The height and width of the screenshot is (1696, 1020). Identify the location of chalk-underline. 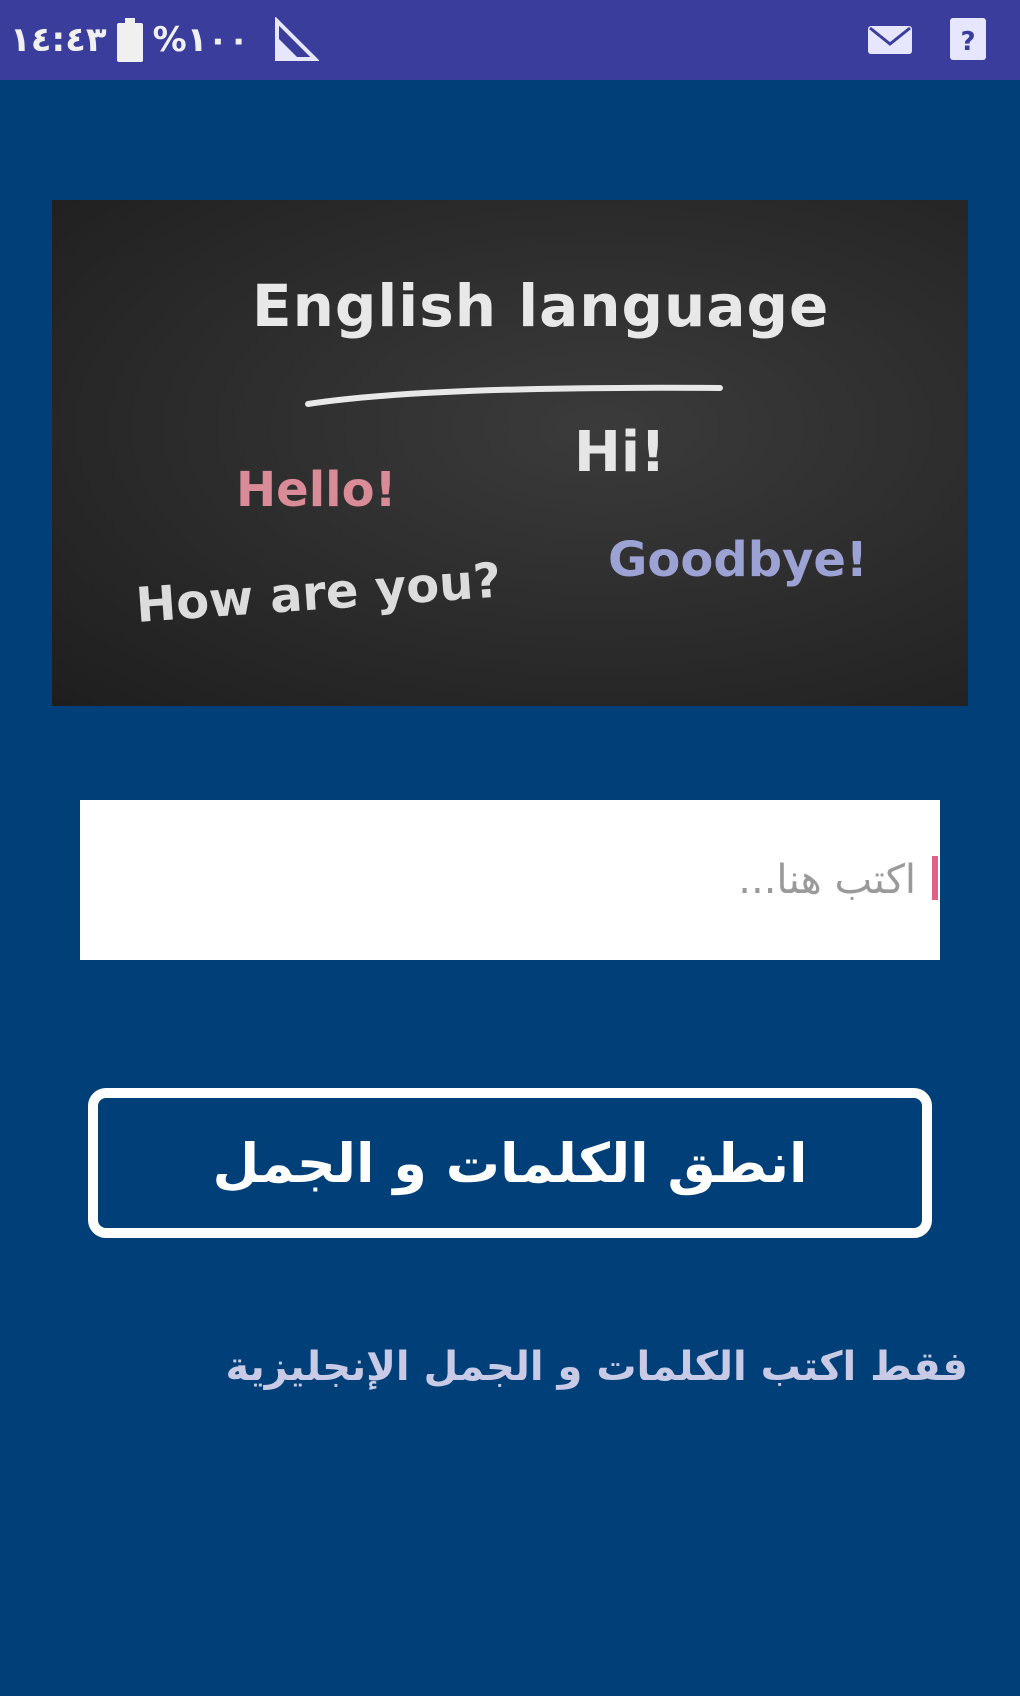
(514, 395).